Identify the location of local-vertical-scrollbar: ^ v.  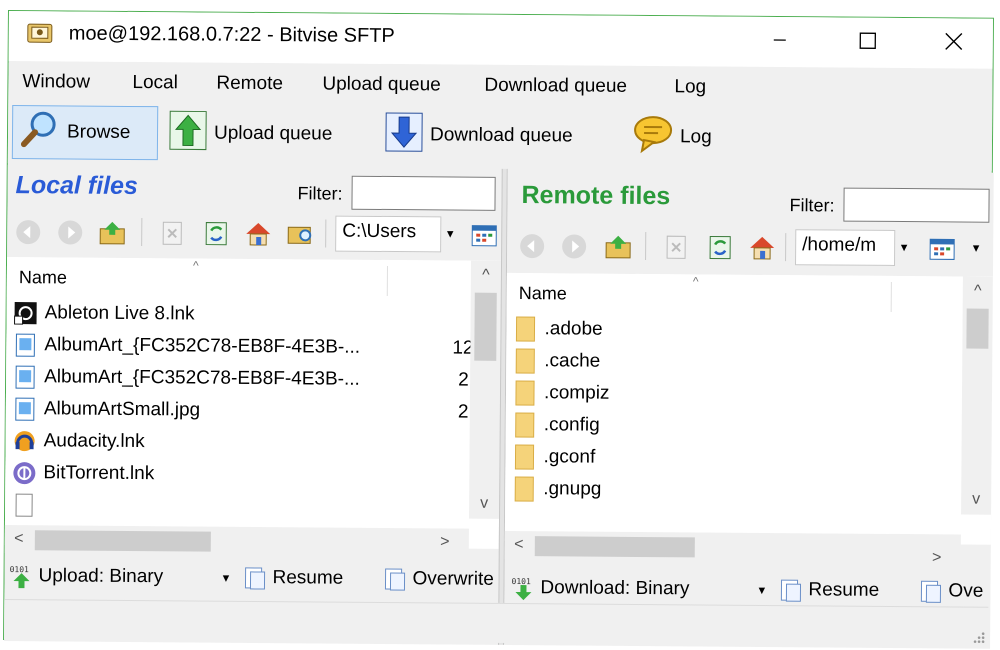
(485, 390).